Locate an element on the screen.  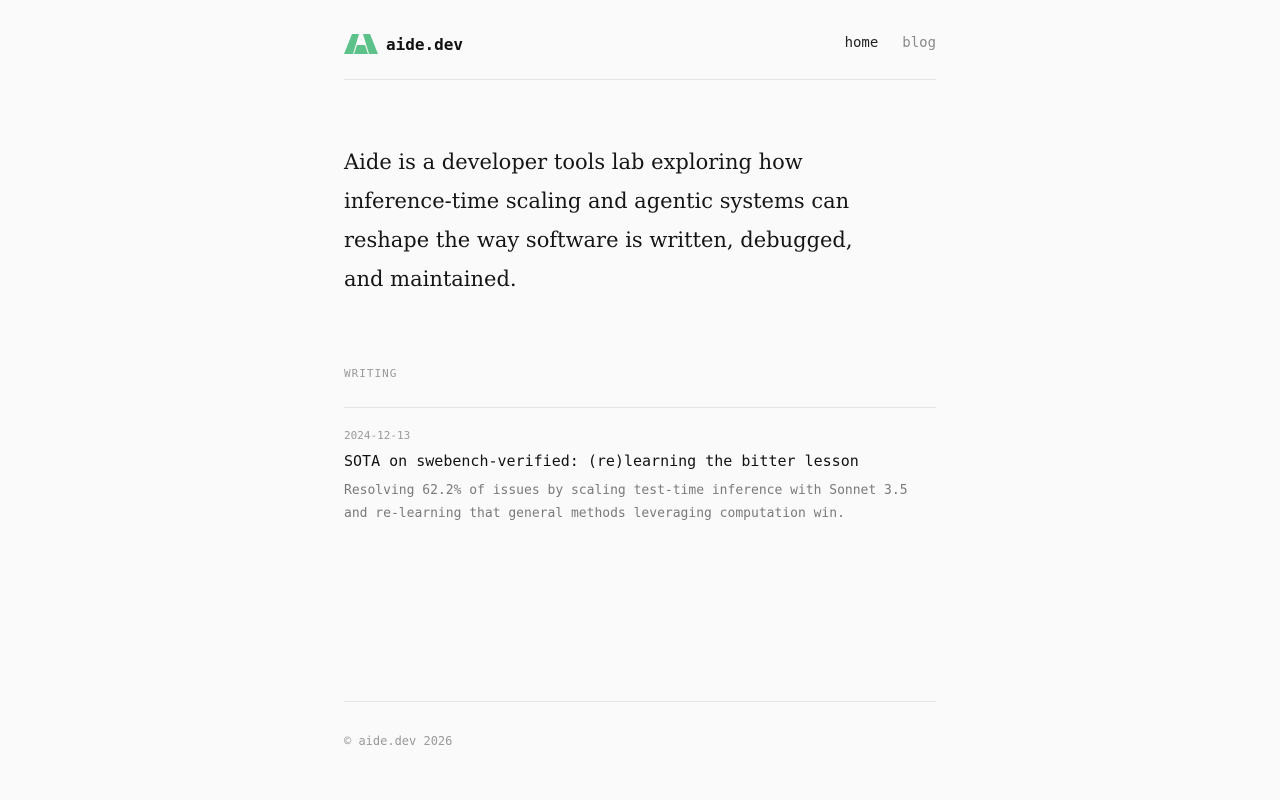
brand-link: aide.dev is located at coordinates (403, 44).